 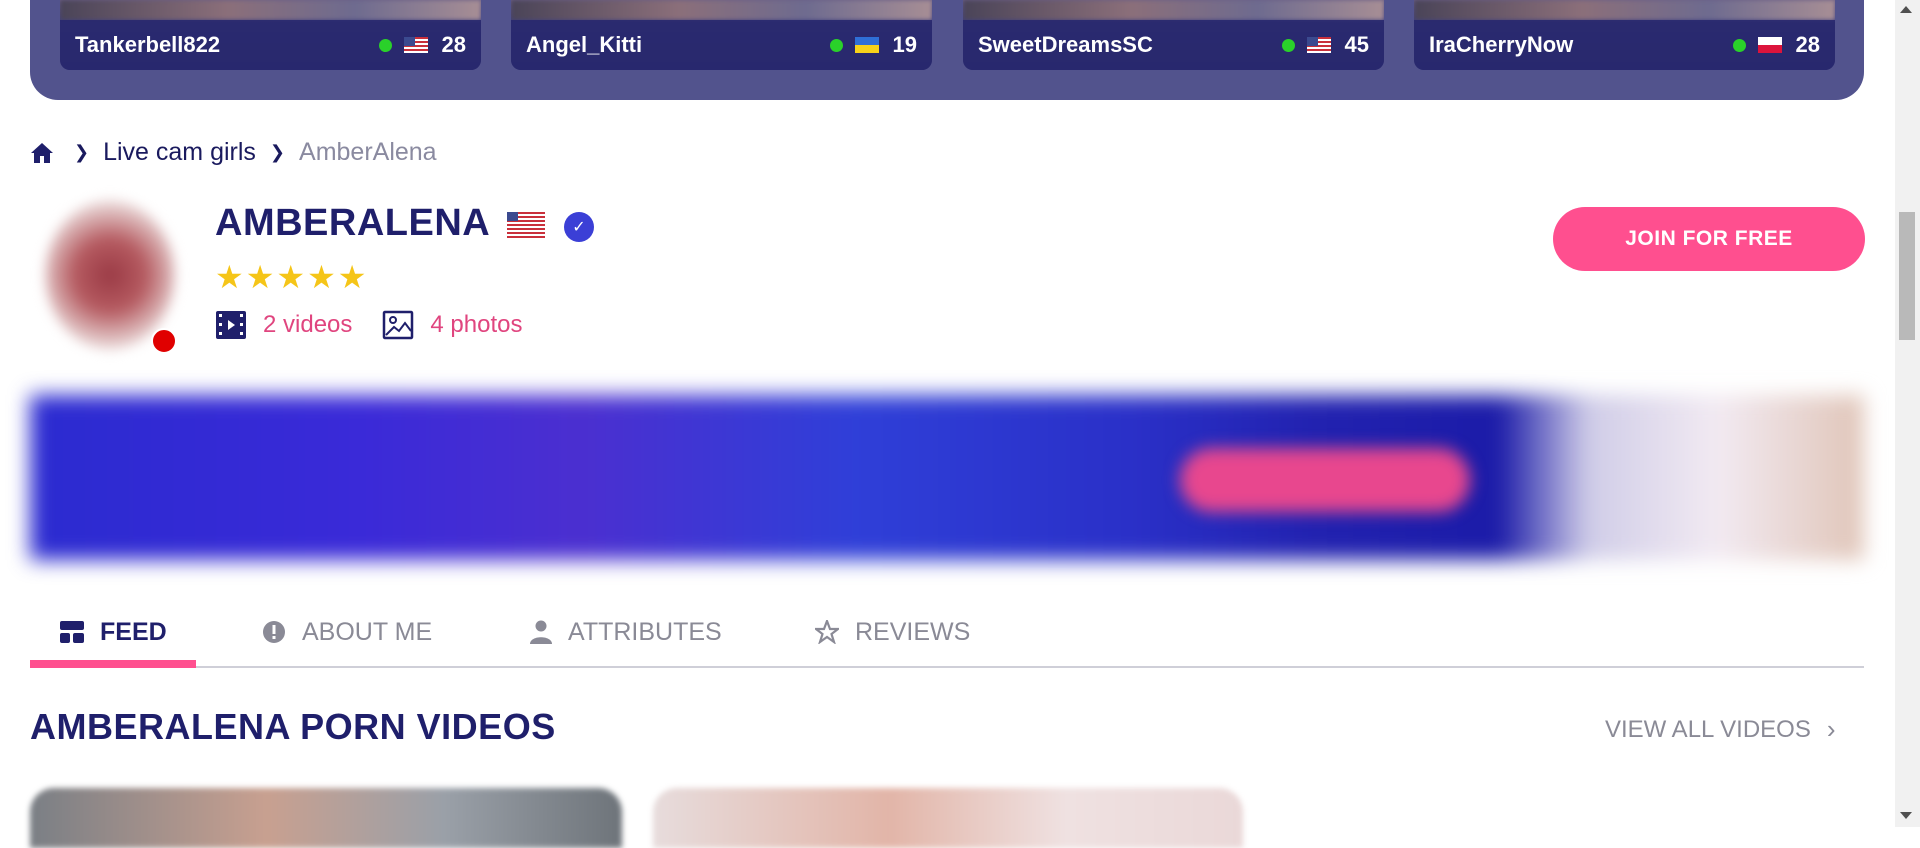 What do you see at coordinates (827, 632) in the screenshot?
I see `star-icon` at bounding box center [827, 632].